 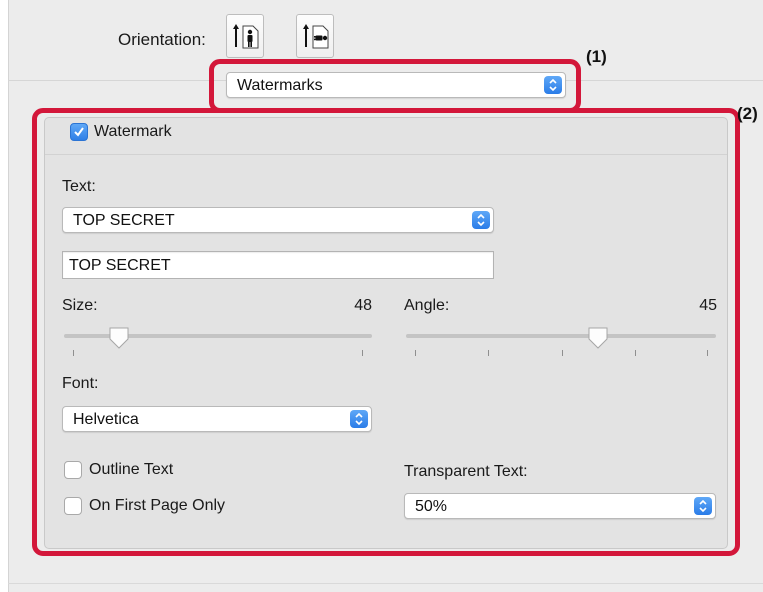 I want to click on orientation-portrait-button, so click(x=245, y=36).